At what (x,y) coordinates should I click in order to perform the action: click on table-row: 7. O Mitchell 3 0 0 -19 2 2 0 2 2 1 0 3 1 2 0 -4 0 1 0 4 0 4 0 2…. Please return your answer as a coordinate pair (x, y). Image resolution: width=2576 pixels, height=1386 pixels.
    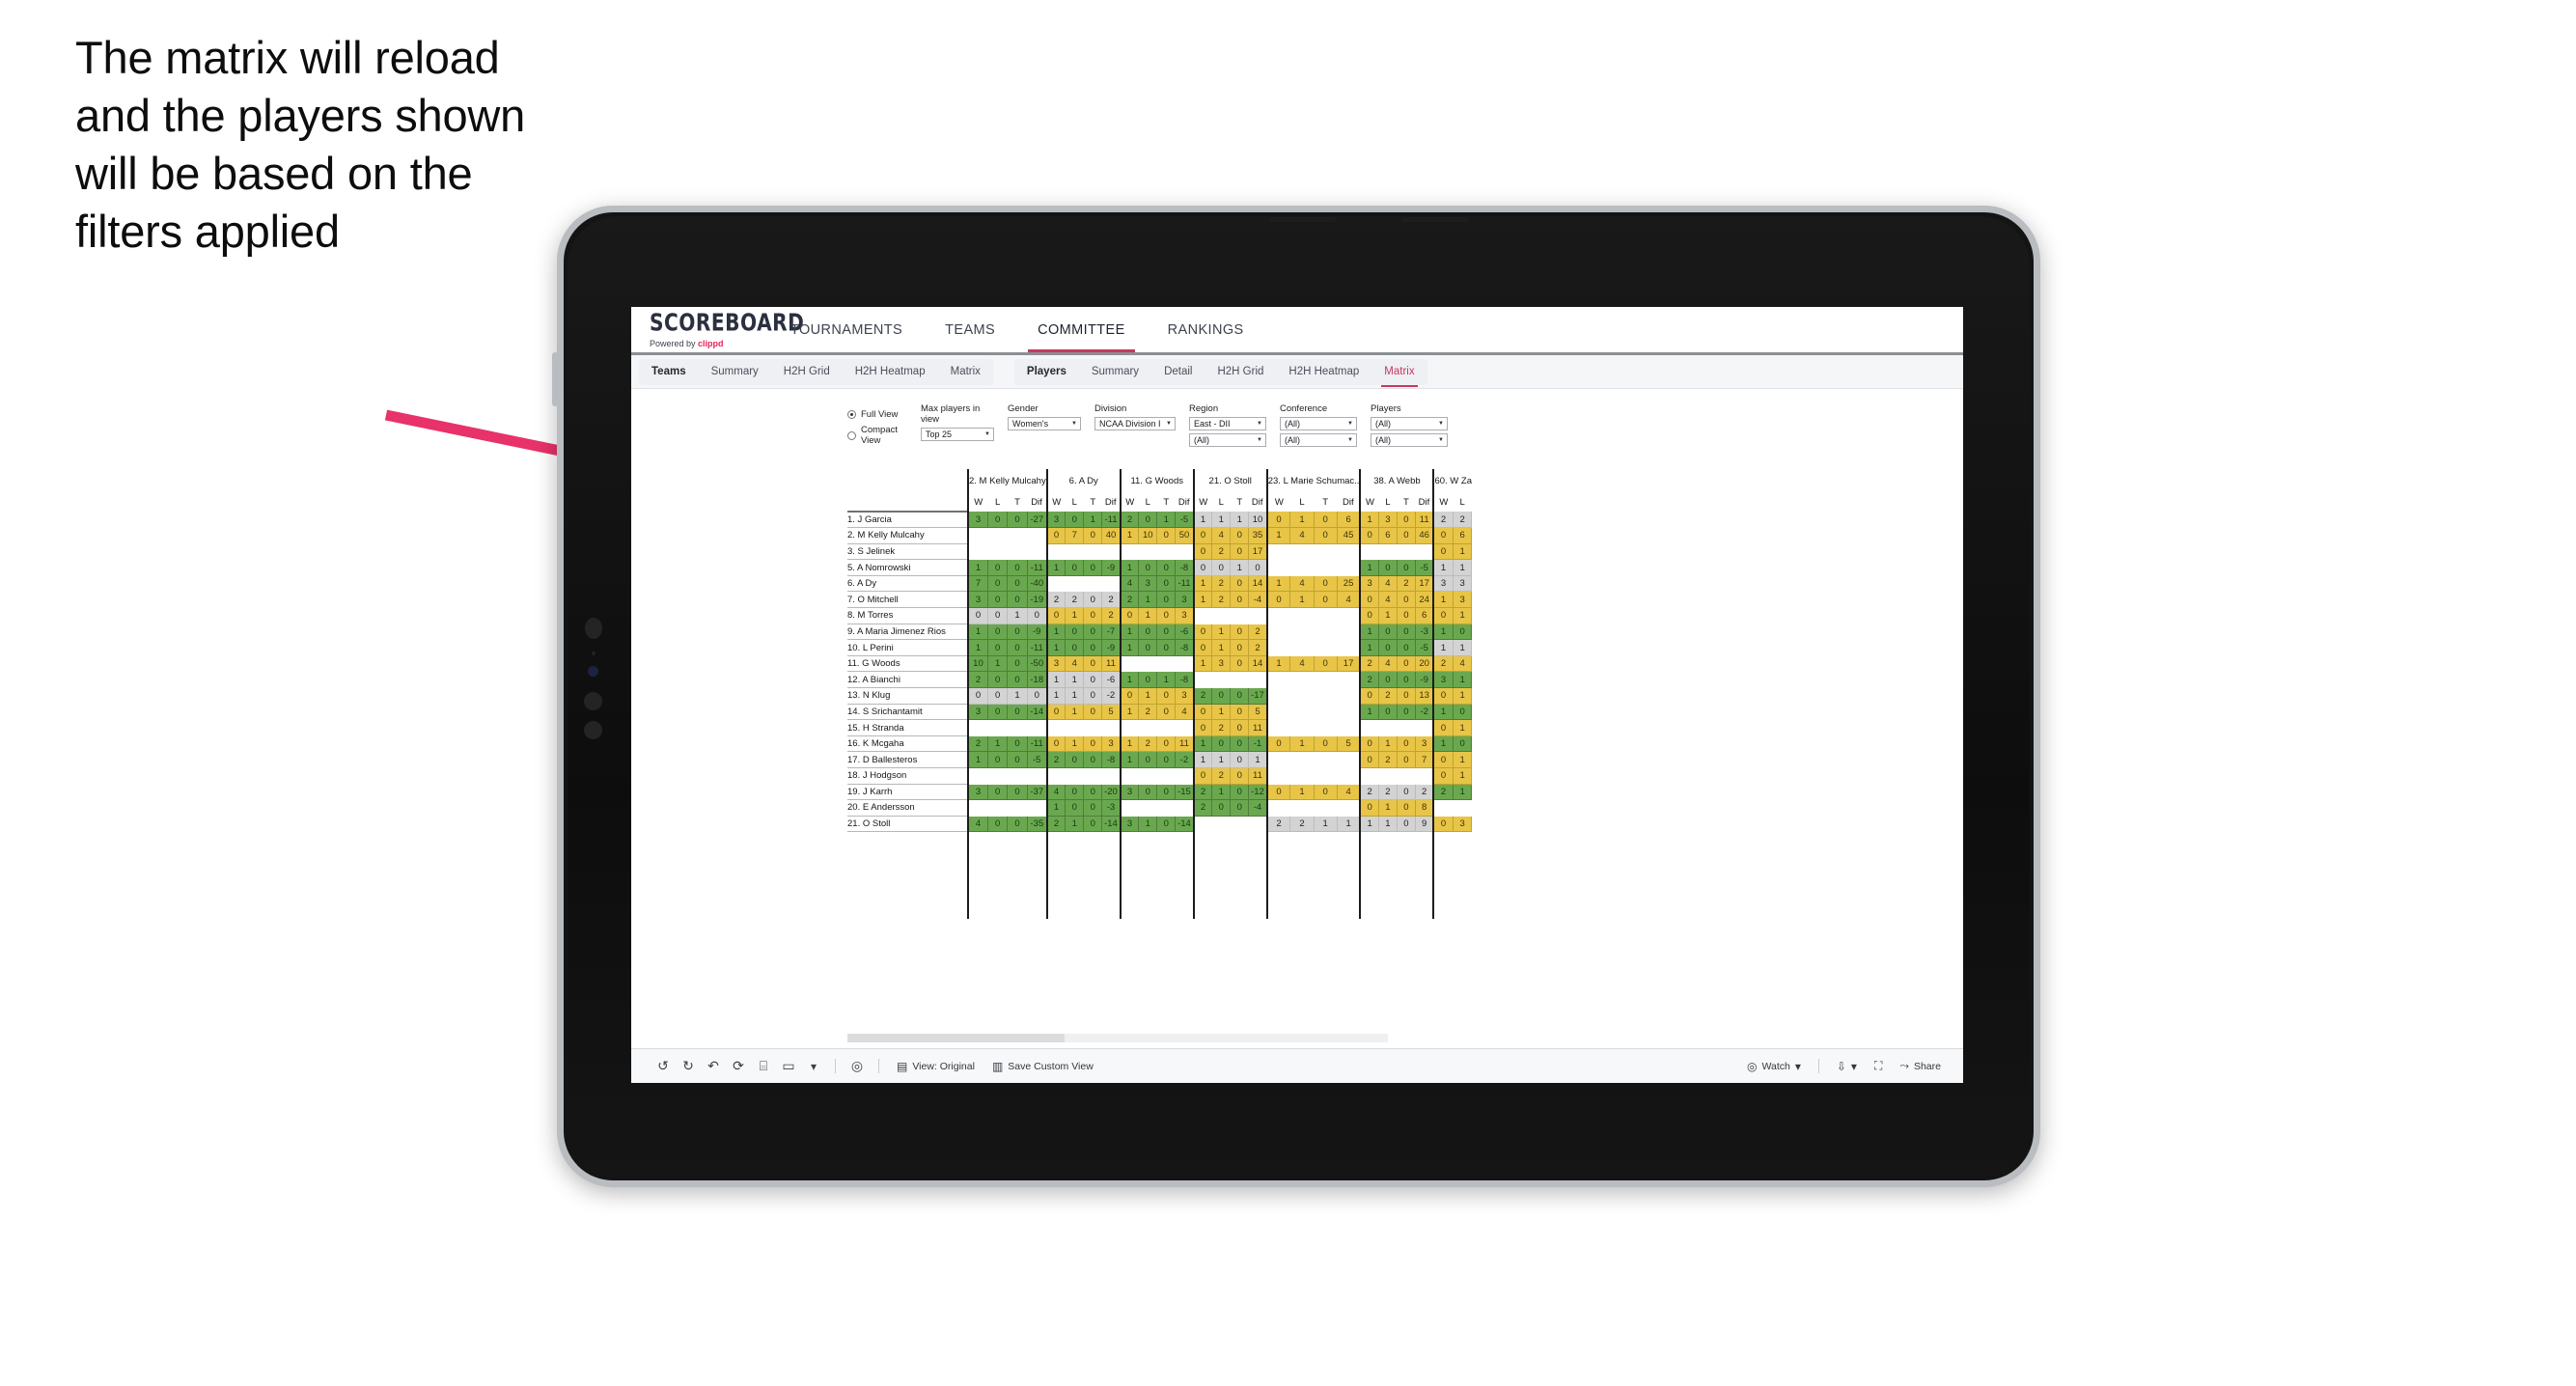
    Looking at the image, I should click on (1160, 600).